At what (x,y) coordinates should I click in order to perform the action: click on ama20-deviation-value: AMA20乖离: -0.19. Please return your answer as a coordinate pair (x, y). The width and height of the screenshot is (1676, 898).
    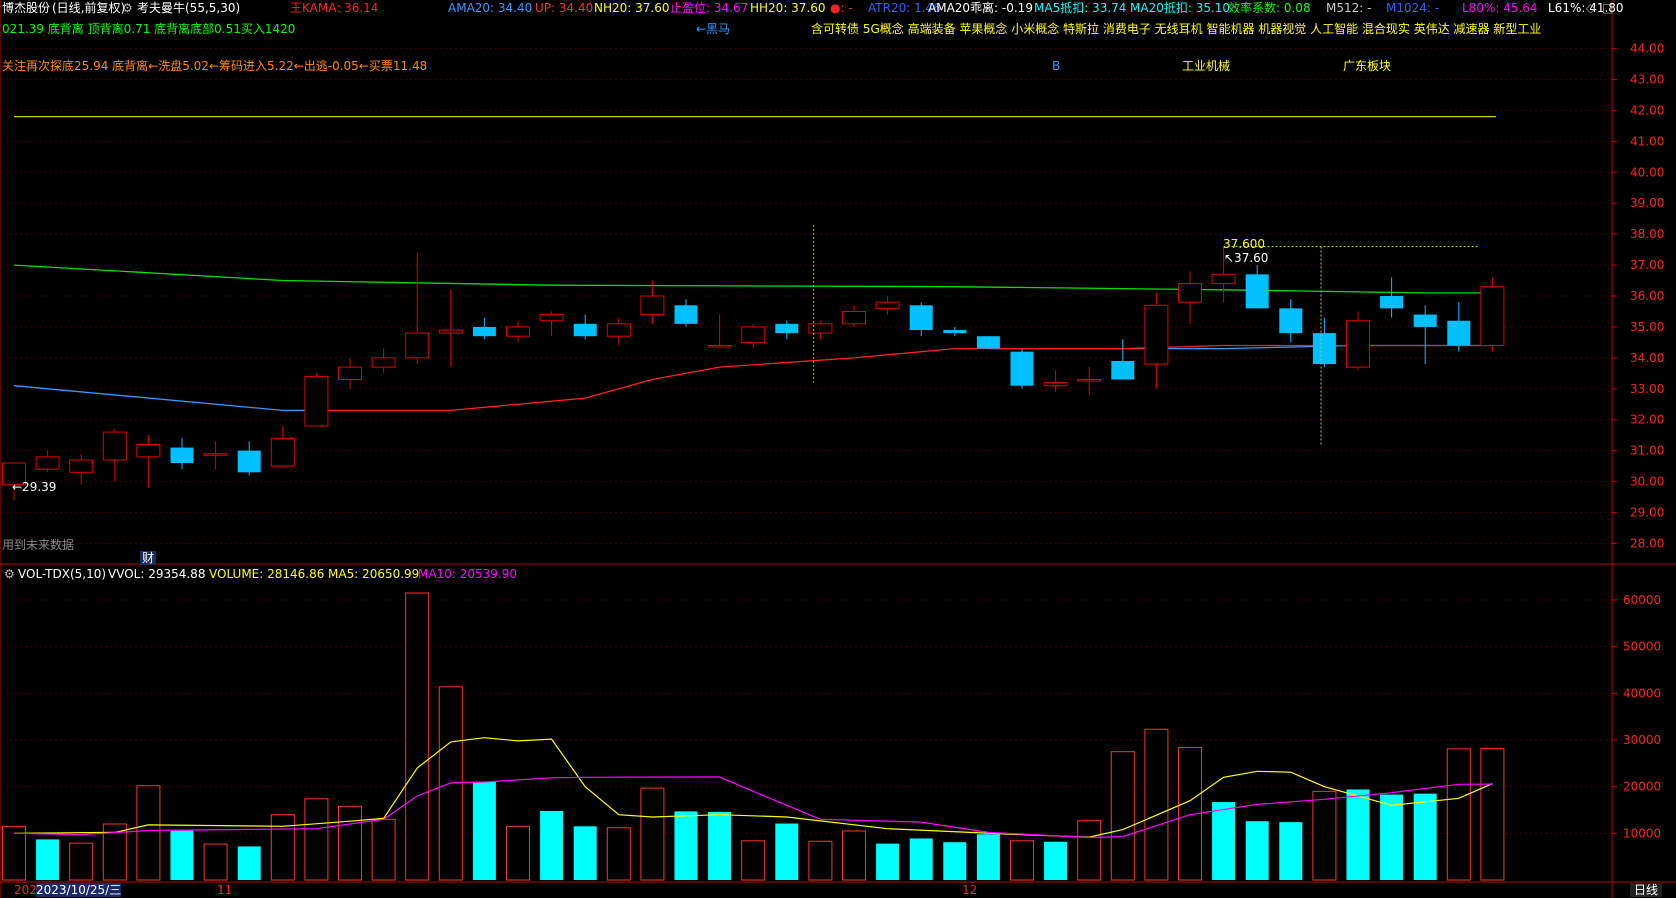
    Looking at the image, I should click on (980, 8).